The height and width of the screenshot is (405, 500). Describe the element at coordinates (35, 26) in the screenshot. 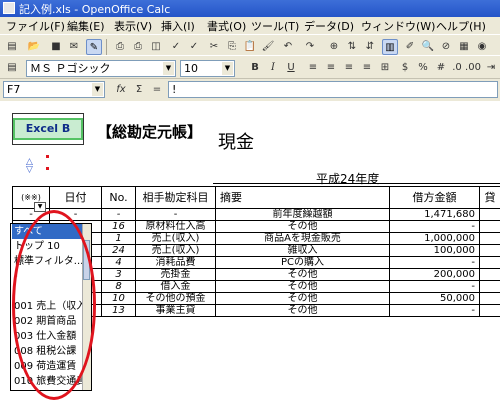

I see `menu-file: ファイル(F)` at that location.